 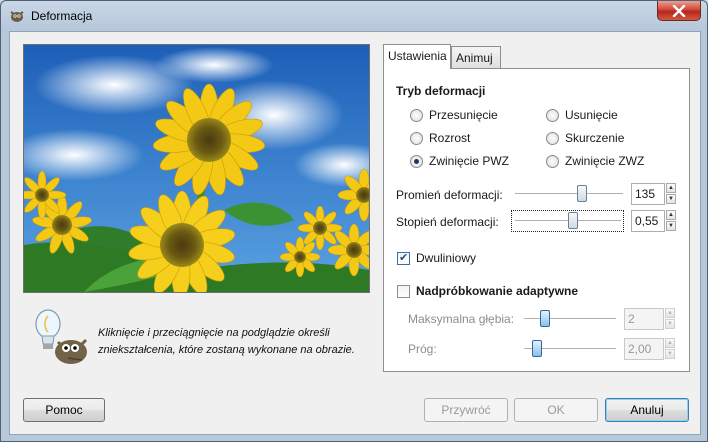 What do you see at coordinates (64, 410) in the screenshot?
I see `help-button: Pomoc` at bounding box center [64, 410].